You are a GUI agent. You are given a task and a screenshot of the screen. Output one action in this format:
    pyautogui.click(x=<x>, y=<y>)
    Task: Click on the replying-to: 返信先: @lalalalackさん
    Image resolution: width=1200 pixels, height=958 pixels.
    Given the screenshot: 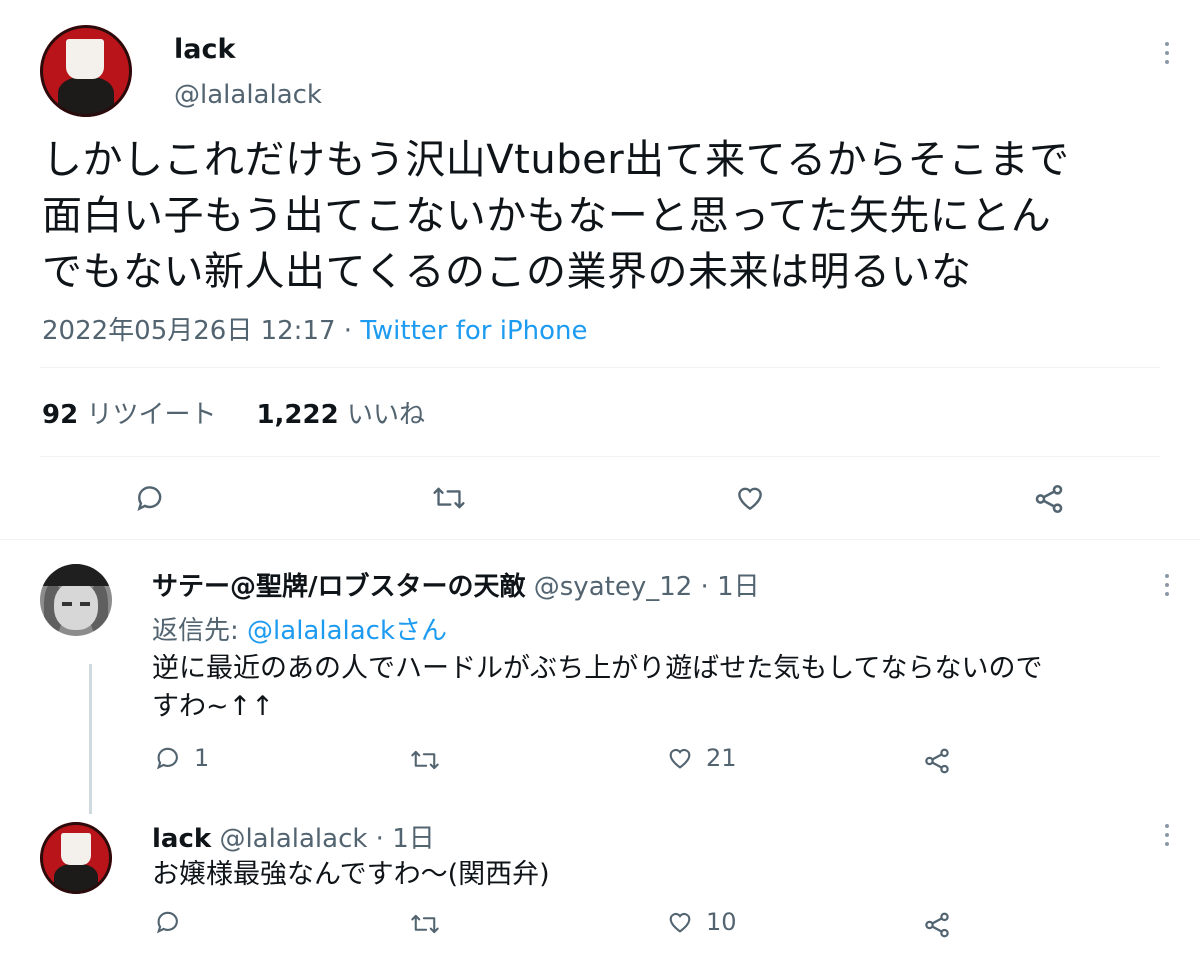 What is the action you would take?
    pyautogui.click(x=299, y=628)
    